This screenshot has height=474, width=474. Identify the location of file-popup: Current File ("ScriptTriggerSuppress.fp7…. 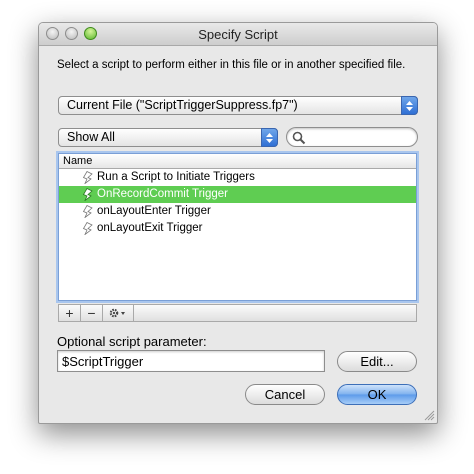
(238, 105).